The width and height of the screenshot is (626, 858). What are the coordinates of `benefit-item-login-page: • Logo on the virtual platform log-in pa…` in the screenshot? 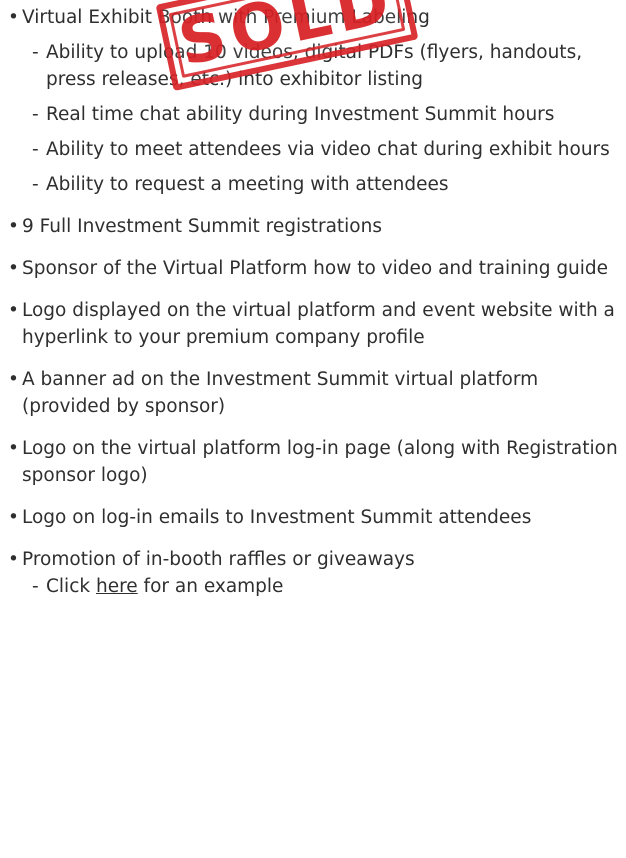 It's located at (314, 462).